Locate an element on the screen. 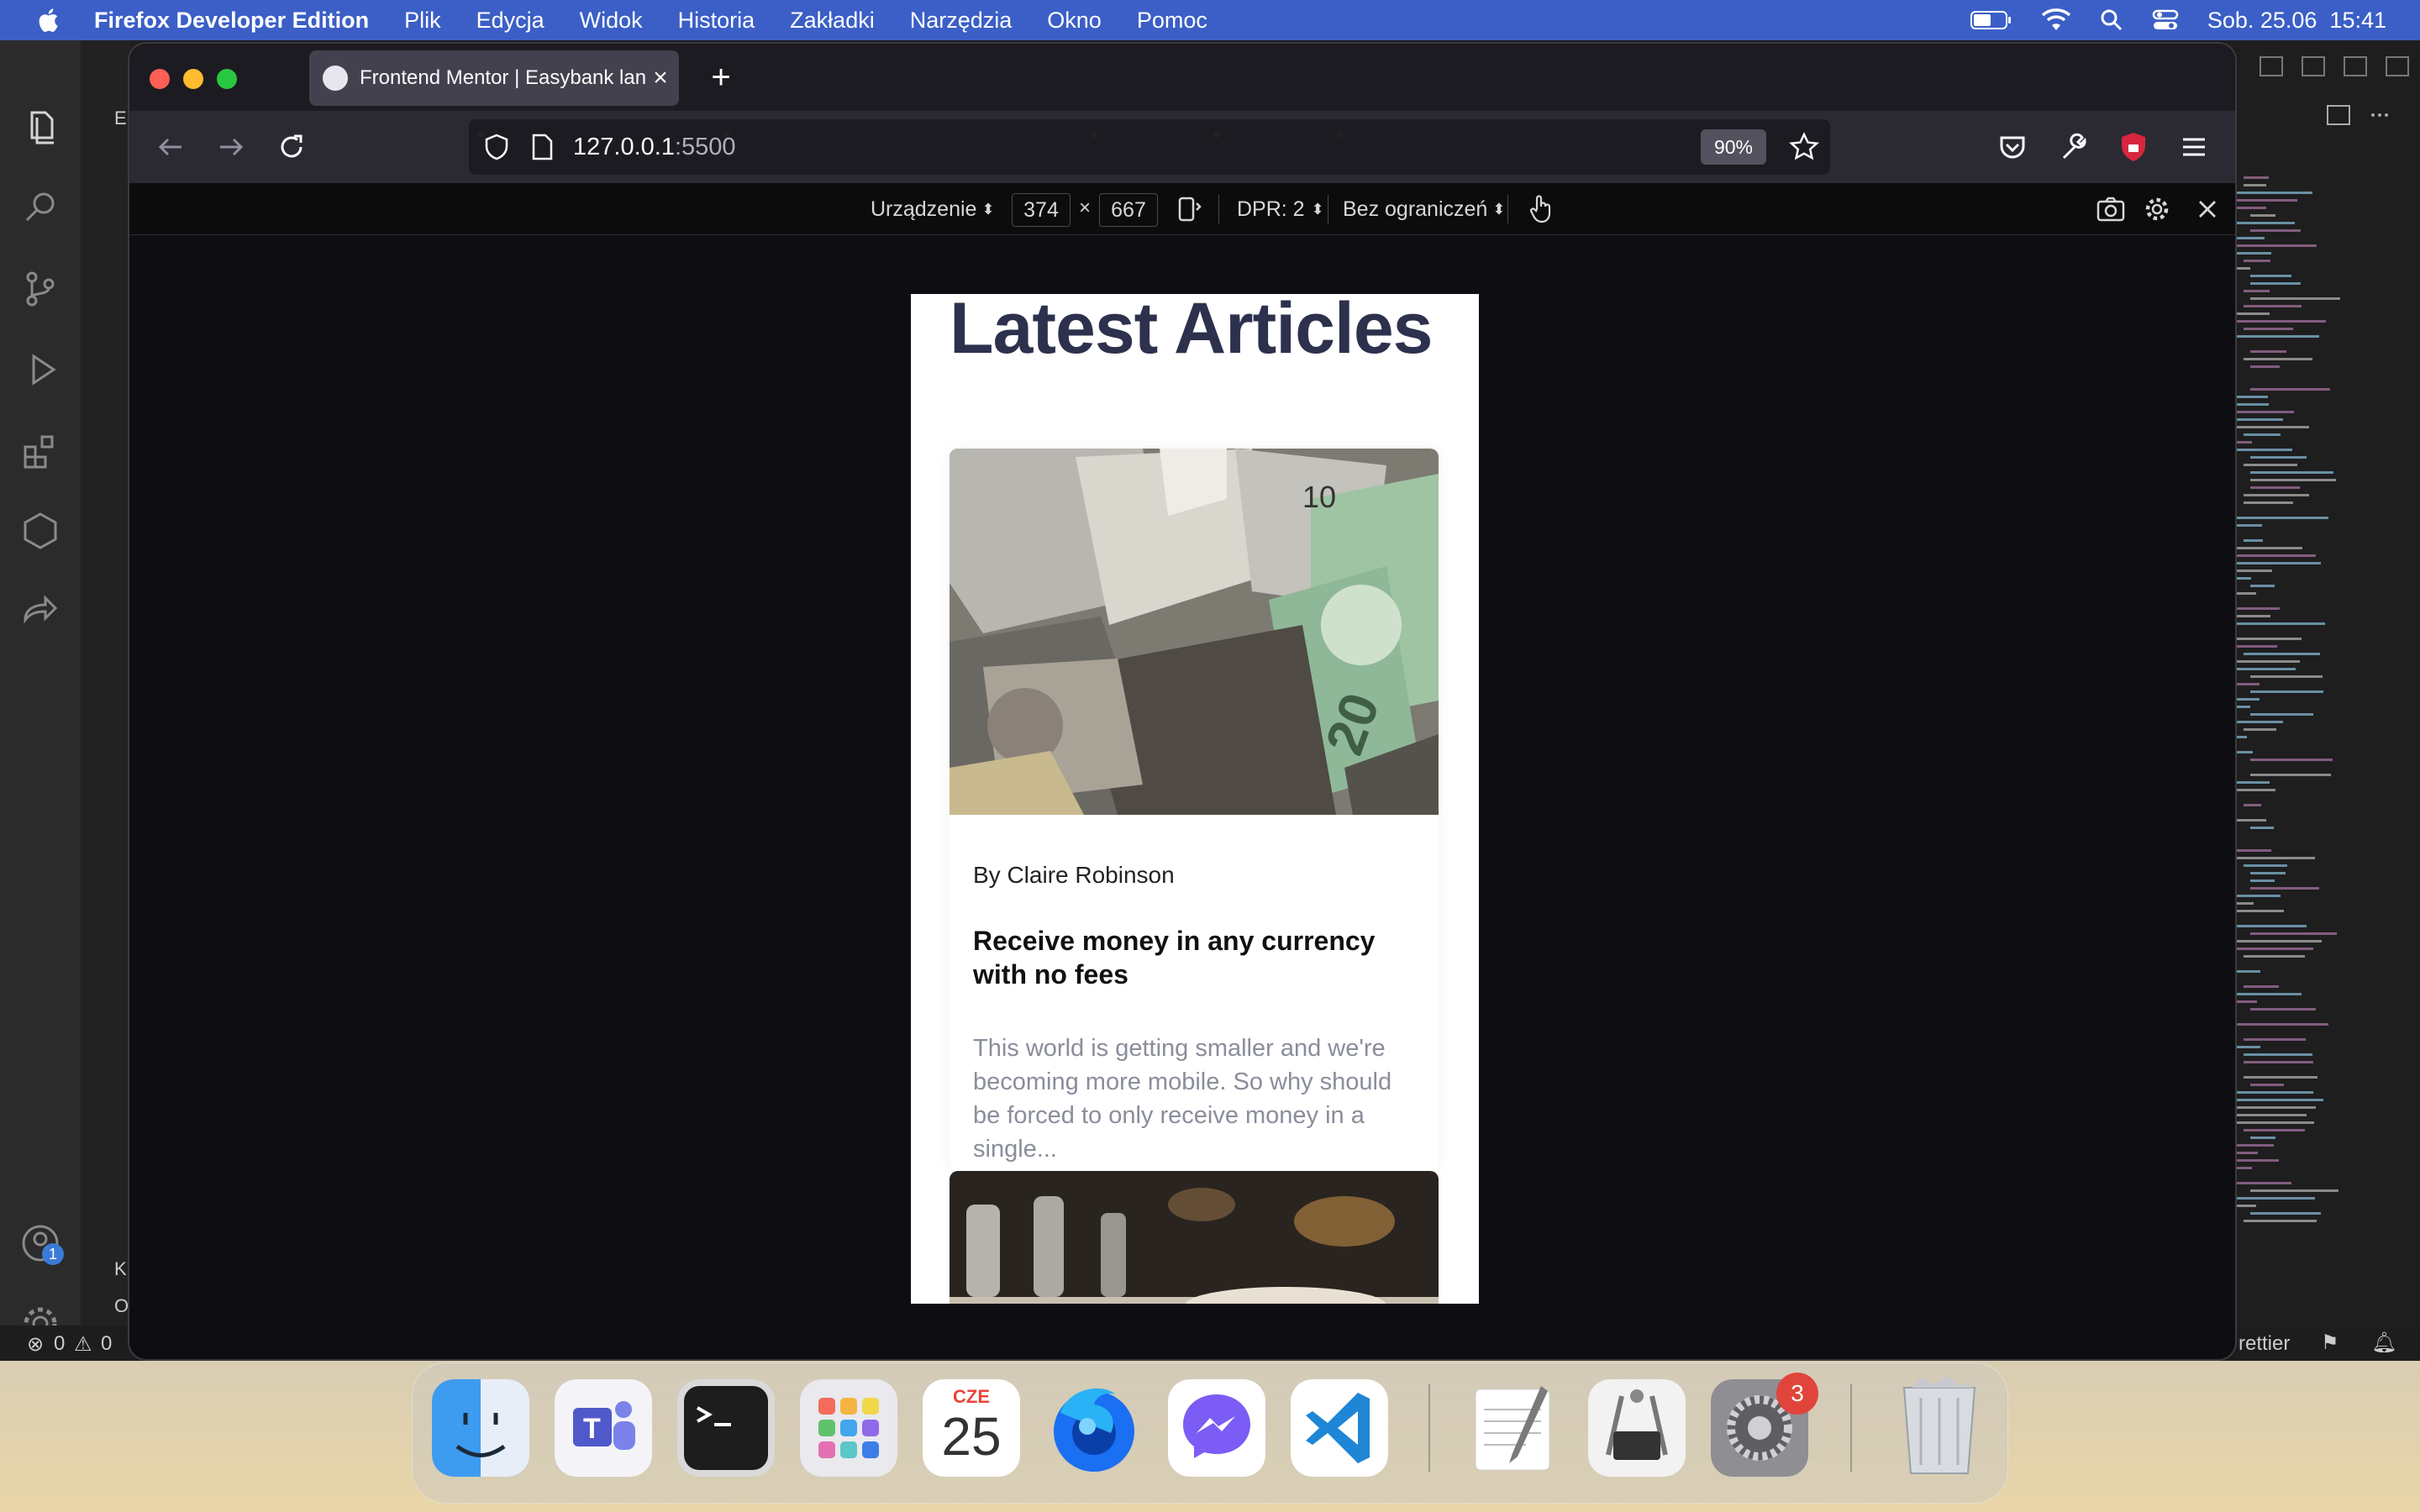  wifi-icon is located at coordinates (2056, 20).